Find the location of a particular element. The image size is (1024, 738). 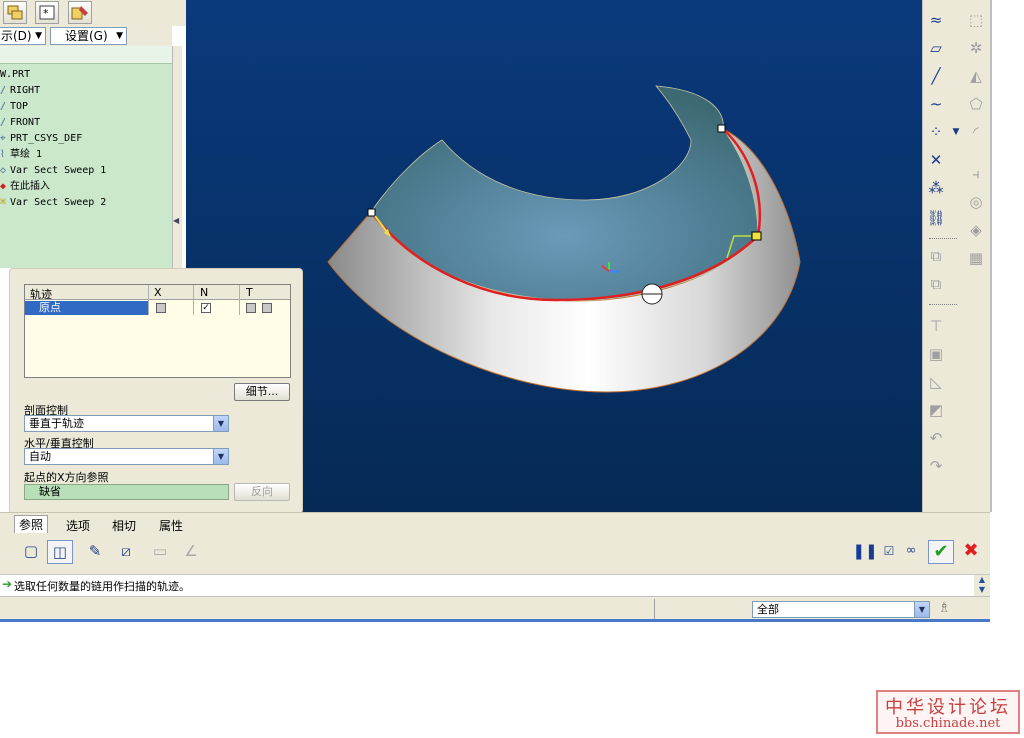

glasses-icon: ∞ is located at coordinates (911, 552).